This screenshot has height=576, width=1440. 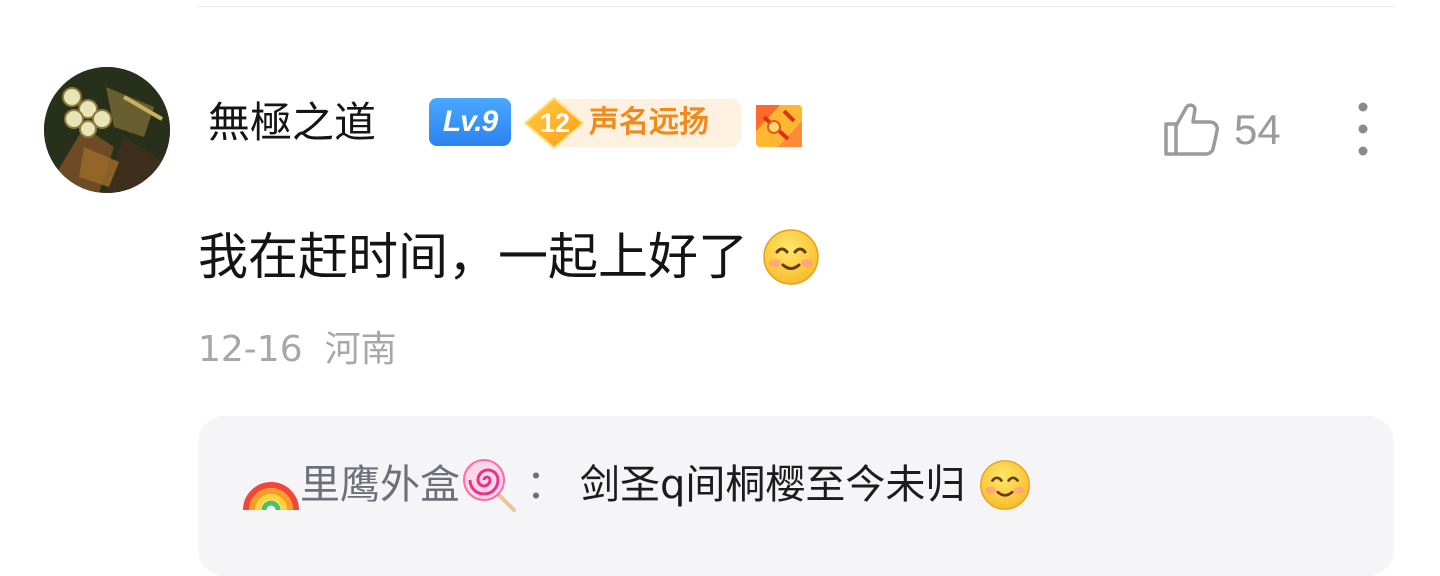 What do you see at coordinates (271, 496) in the screenshot?
I see `rainbow-emoji-icon` at bounding box center [271, 496].